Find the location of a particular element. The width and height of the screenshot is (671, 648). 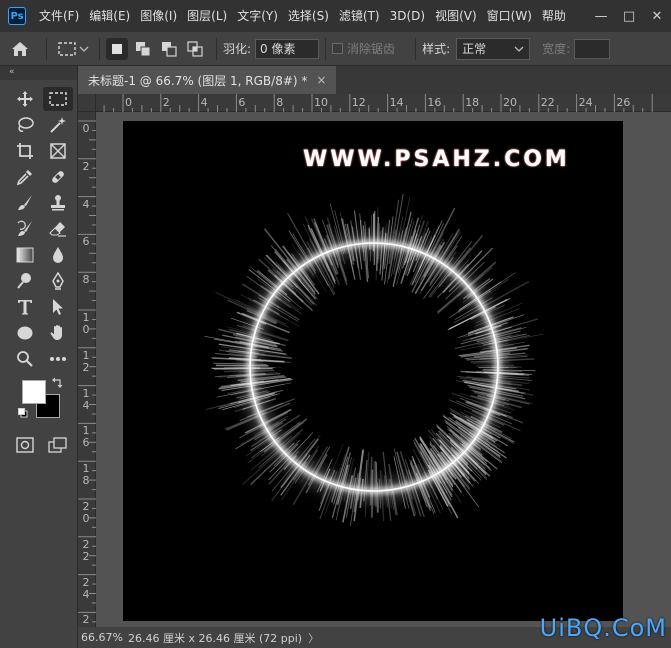

menu-layer: 图层(L) is located at coordinates (207, 16).